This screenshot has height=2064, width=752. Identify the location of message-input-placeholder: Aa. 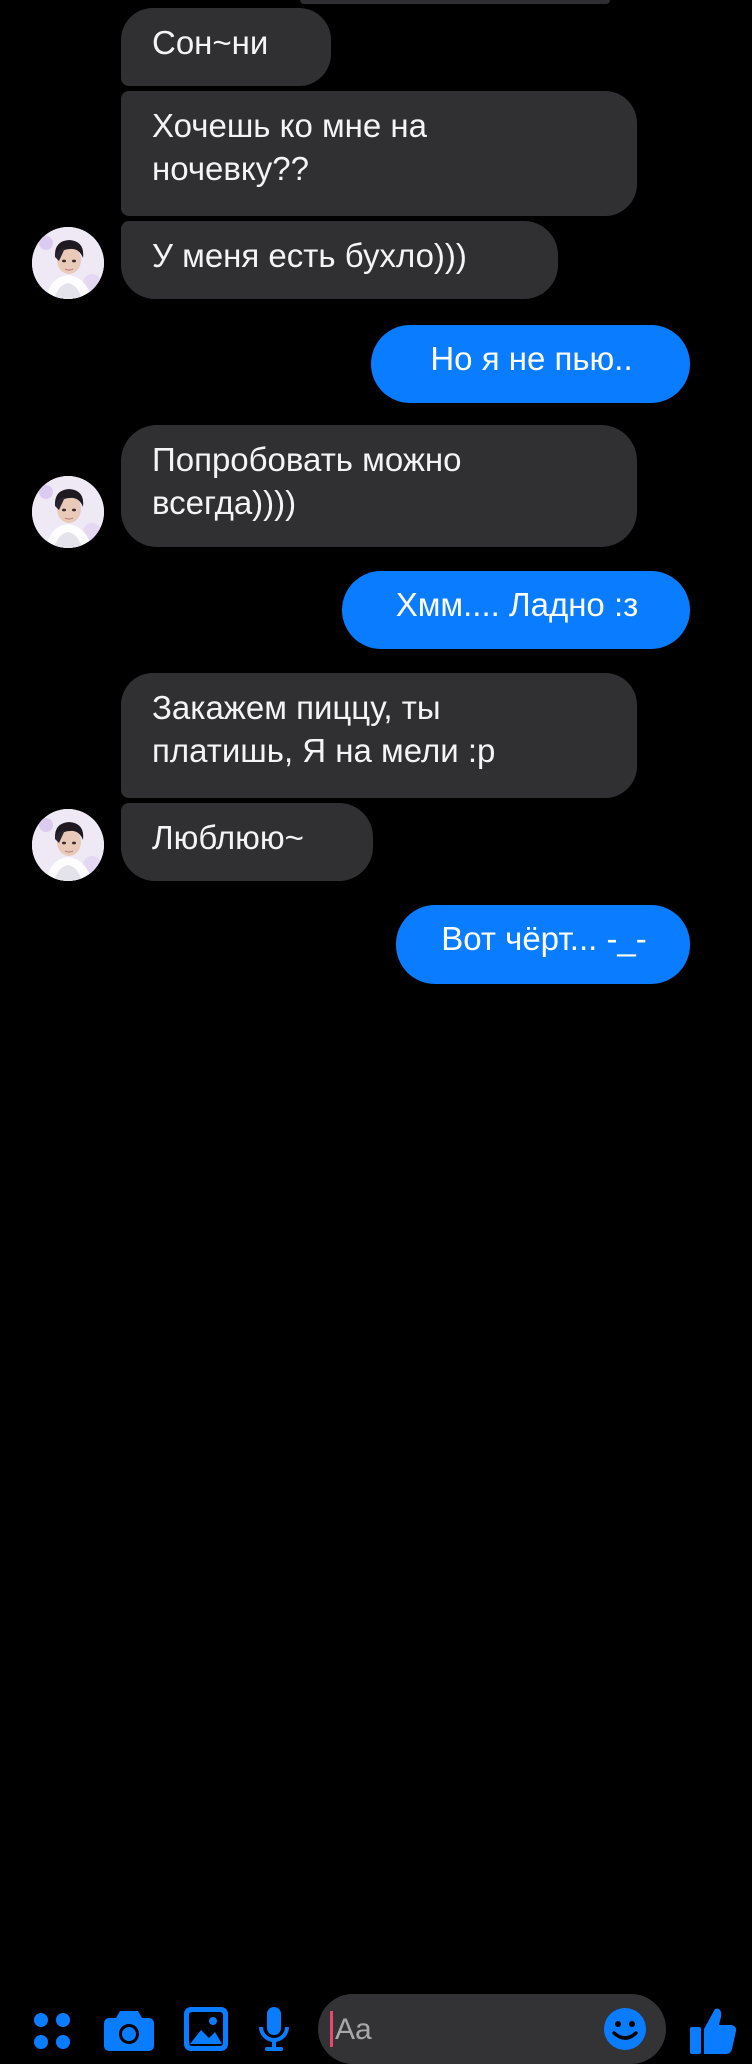
(353, 2029).